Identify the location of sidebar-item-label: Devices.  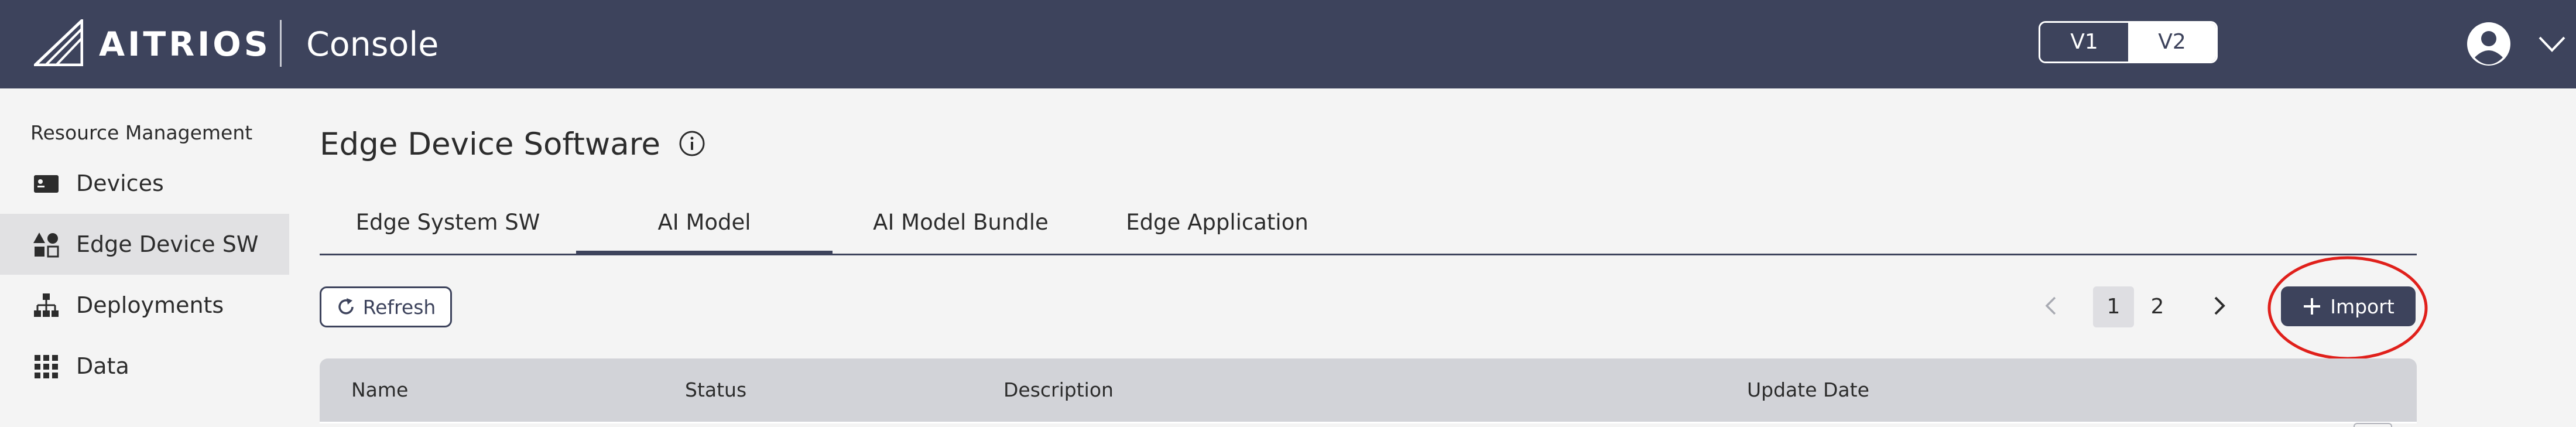
(120, 183).